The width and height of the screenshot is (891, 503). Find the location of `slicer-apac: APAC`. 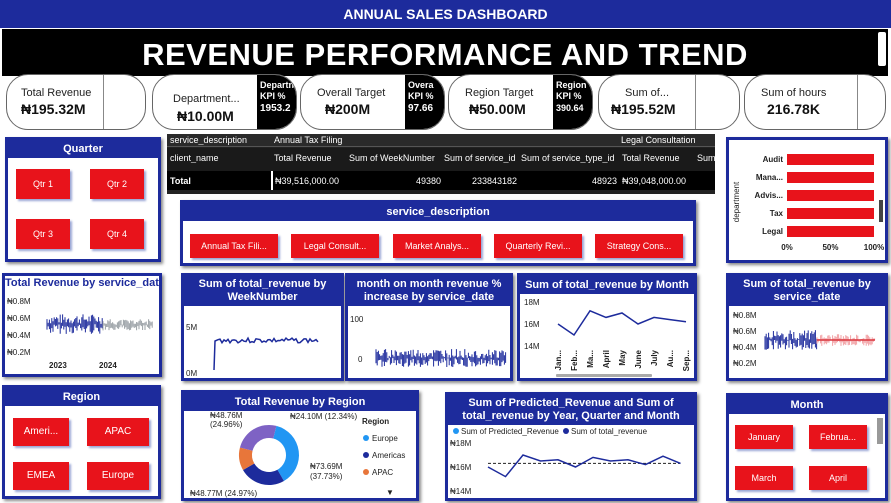

slicer-apac: APAC is located at coordinates (118, 432).